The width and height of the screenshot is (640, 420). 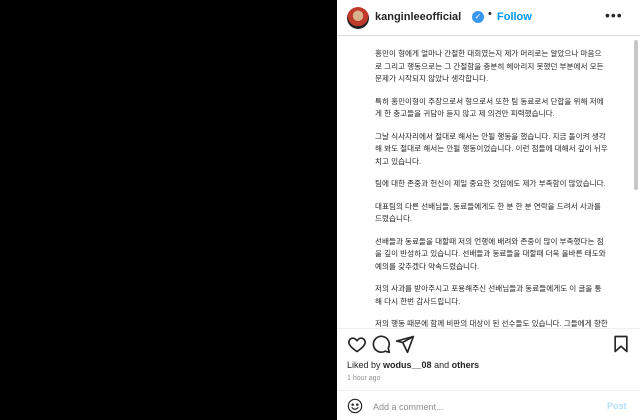 I want to click on comment-bar: Post, so click(x=488, y=405).